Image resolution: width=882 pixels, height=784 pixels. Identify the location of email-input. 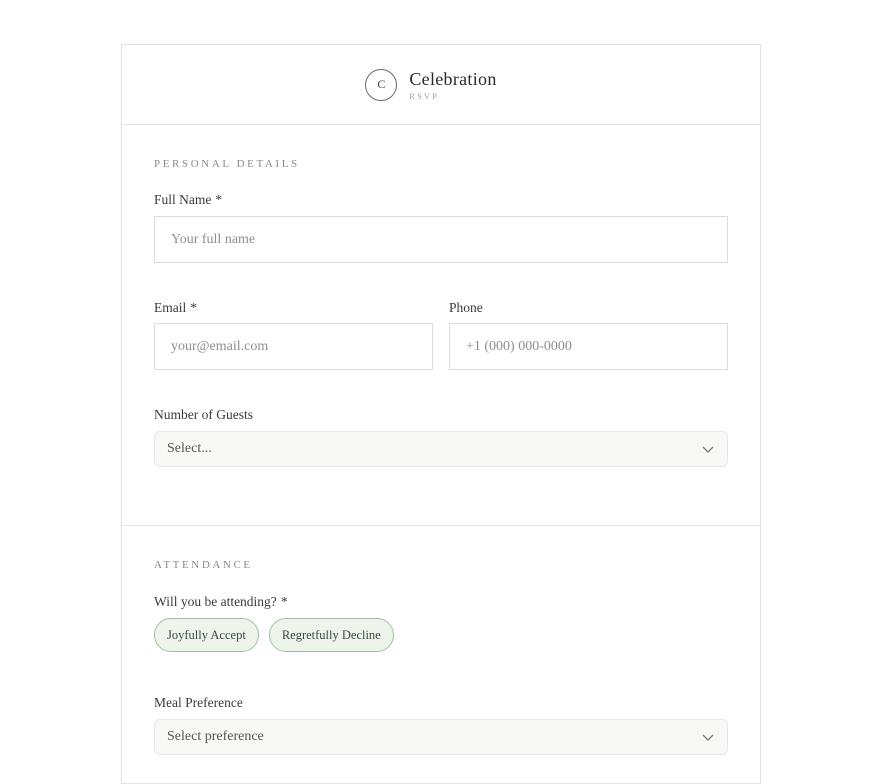
(293, 346).